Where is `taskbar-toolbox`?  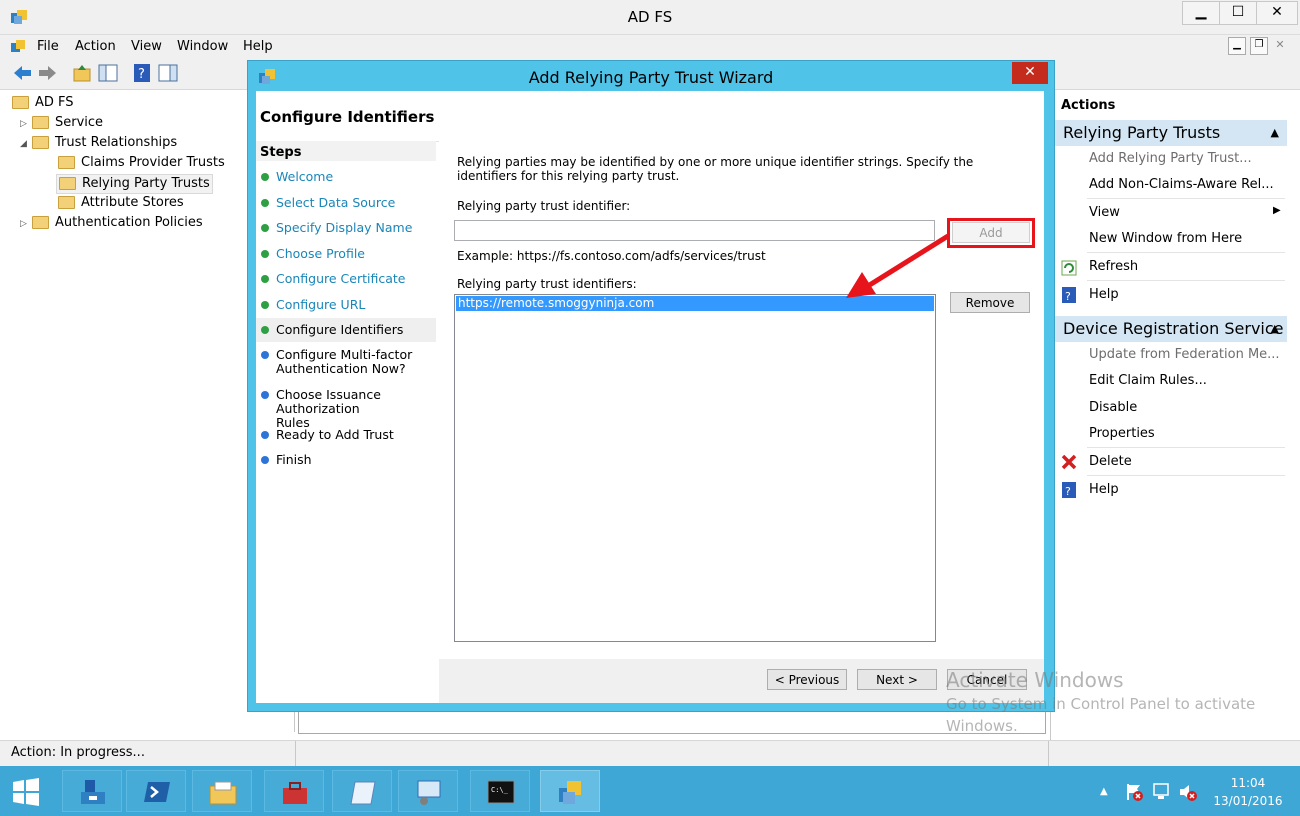
taskbar-toolbox is located at coordinates (294, 791).